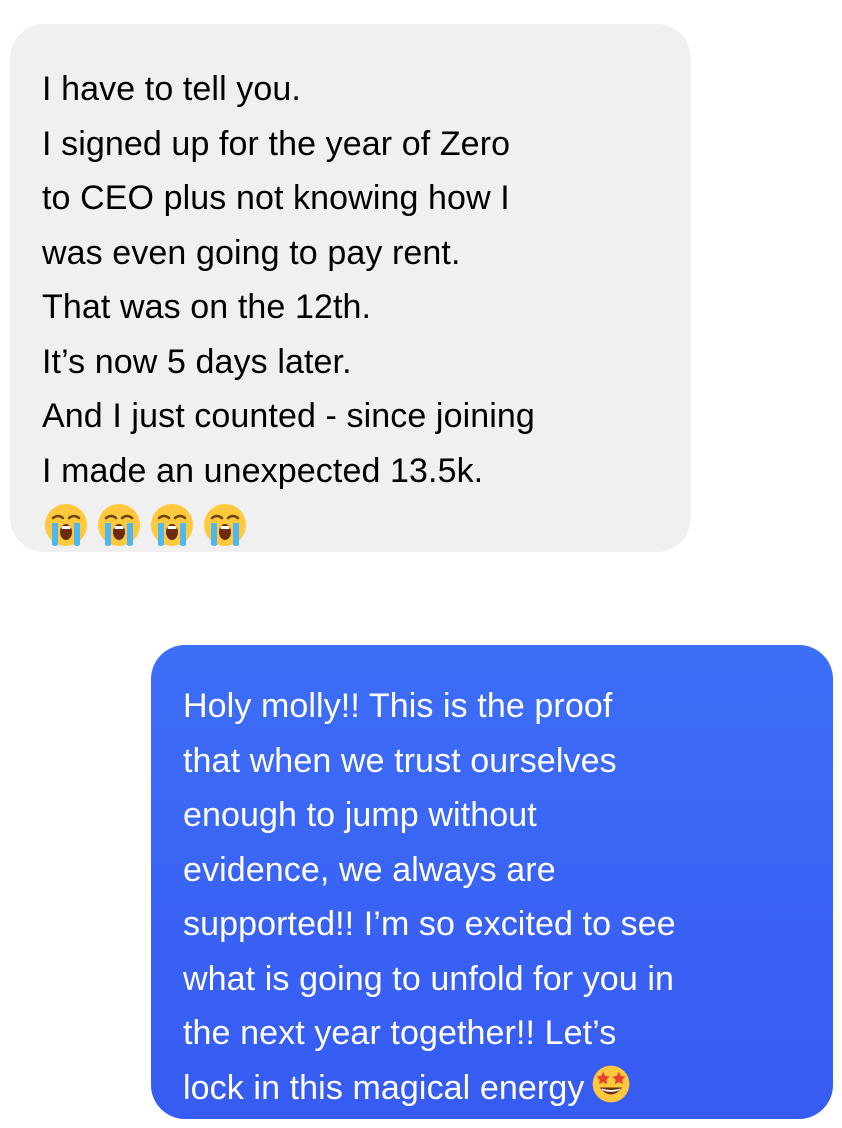 The width and height of the screenshot is (842, 1128). I want to click on message-text-line: I have to tell you., so click(171, 89).